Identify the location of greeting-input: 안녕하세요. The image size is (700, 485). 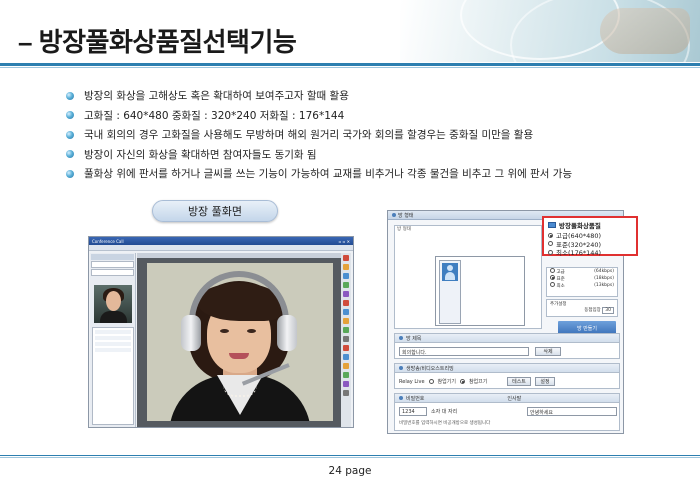
(572, 411).